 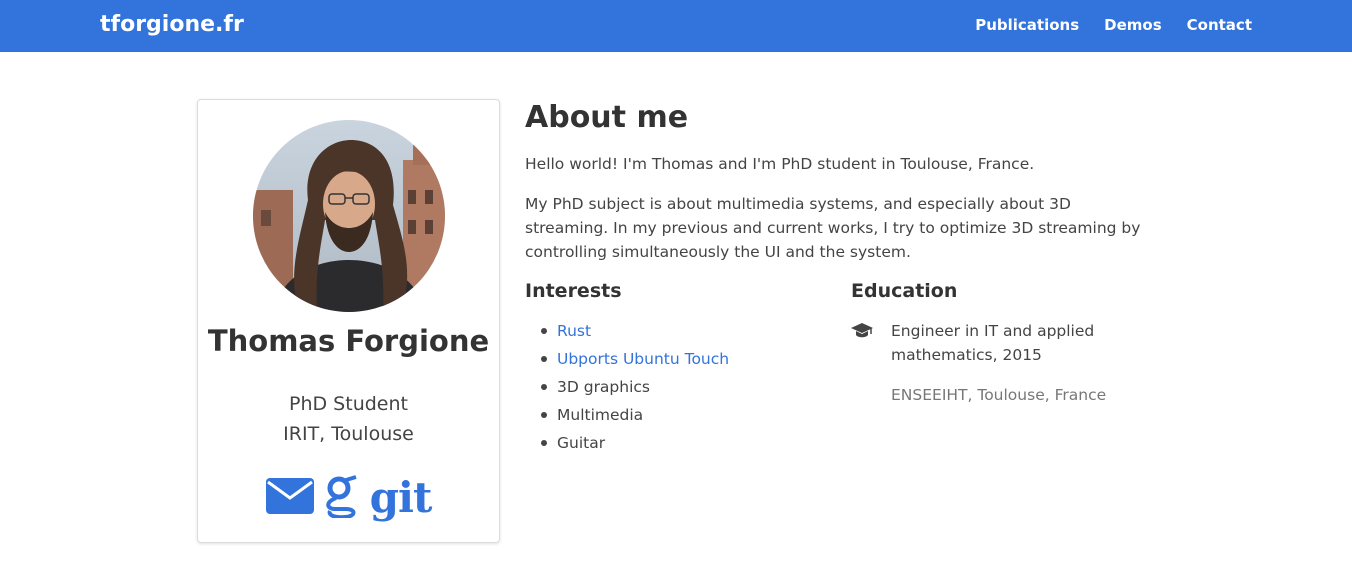 What do you see at coordinates (1219, 25) in the screenshot?
I see `nav-link-contact: Contact` at bounding box center [1219, 25].